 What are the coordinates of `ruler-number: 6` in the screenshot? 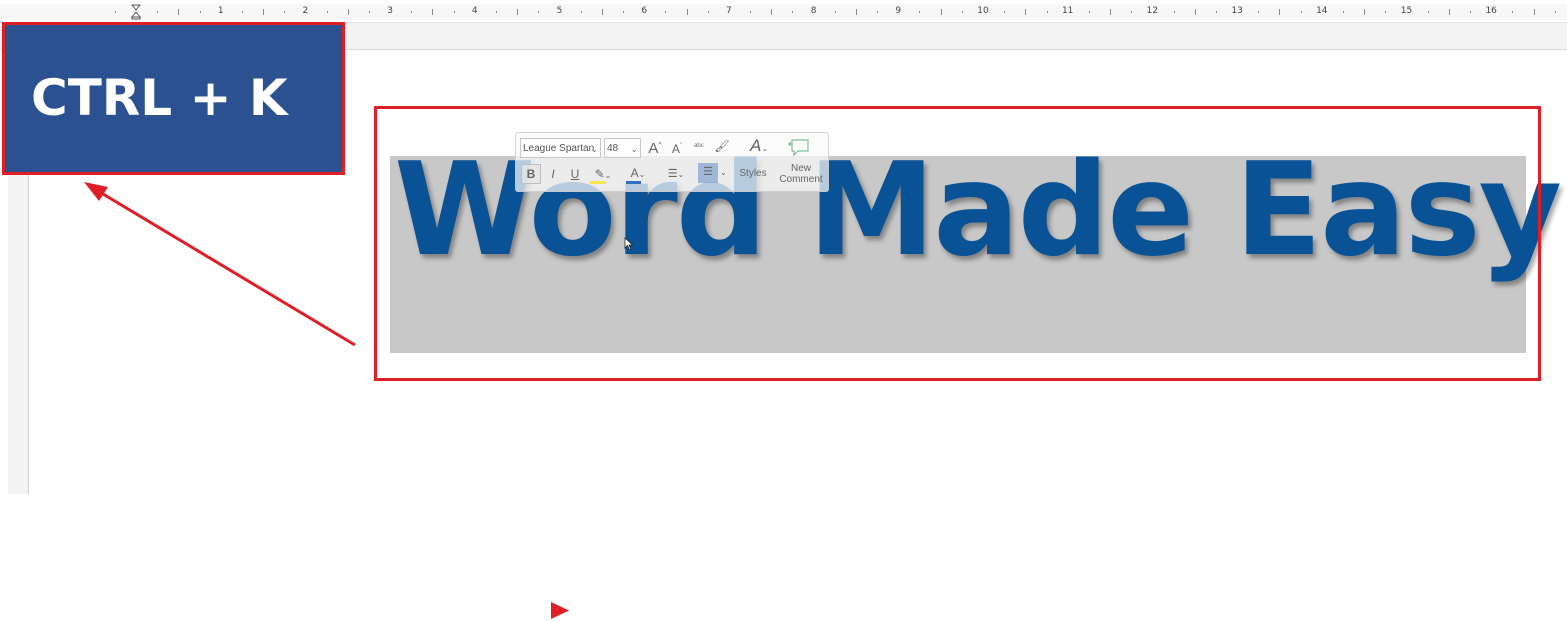 It's located at (644, 11).